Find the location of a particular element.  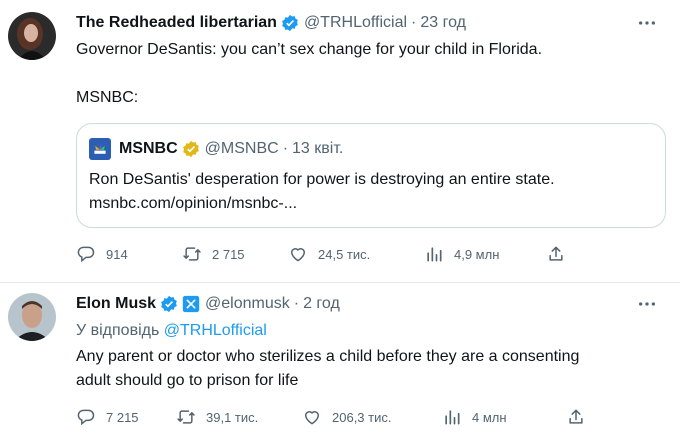

like-button: 206,3 тис. is located at coordinates (372, 417).